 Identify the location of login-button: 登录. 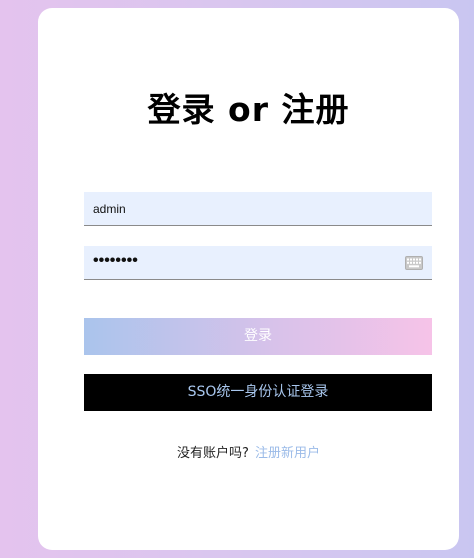
(258, 336).